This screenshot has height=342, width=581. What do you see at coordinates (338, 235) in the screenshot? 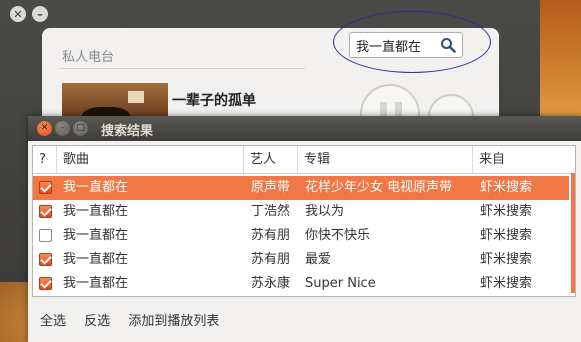
I see `album-cell: 你快不快乐` at bounding box center [338, 235].